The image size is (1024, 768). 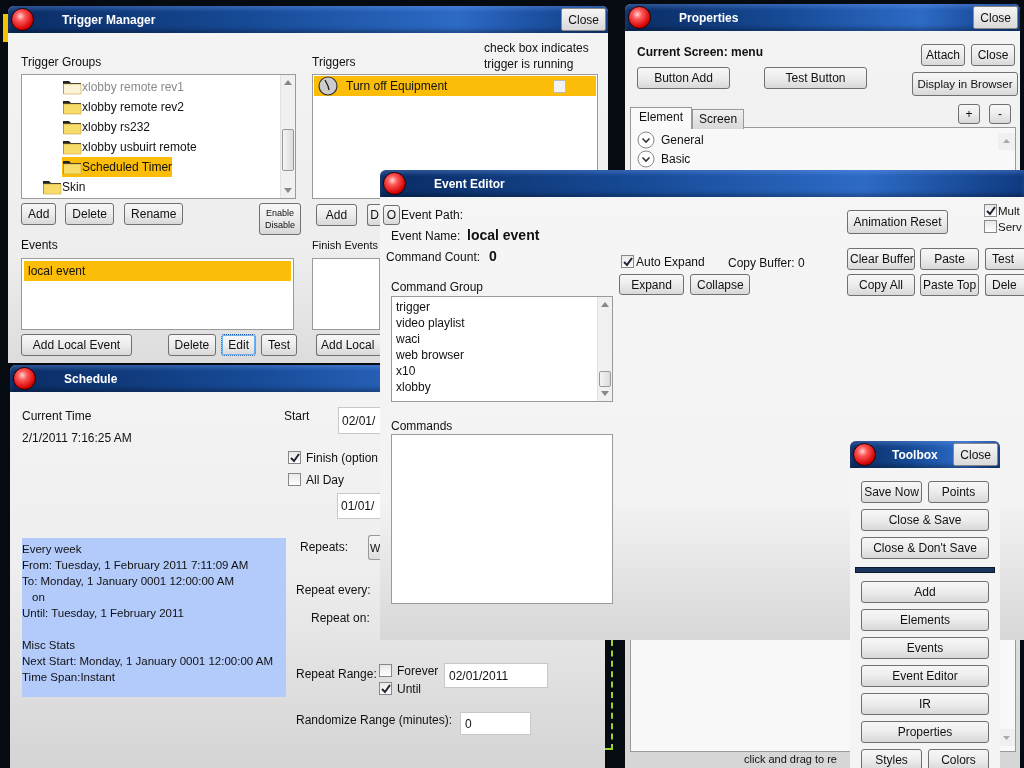 I want to click on buffer-button: Paste, so click(x=949, y=259).